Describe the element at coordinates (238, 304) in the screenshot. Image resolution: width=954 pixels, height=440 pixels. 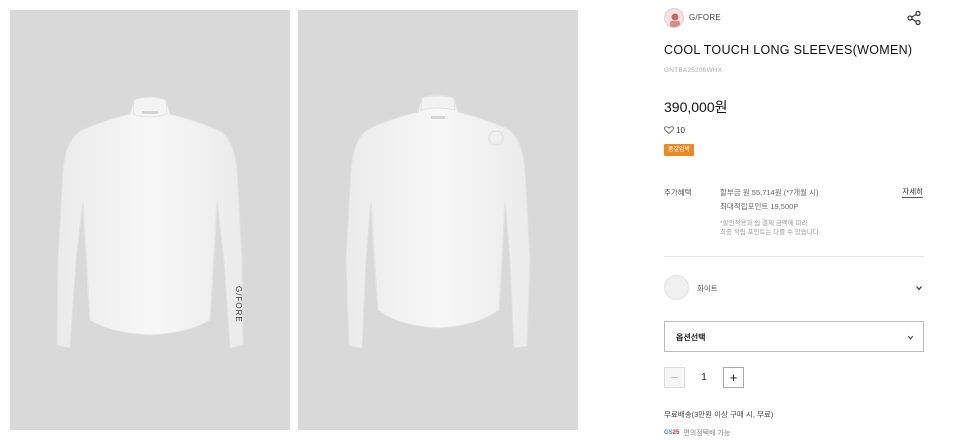
I see `svg-text: G/FORE` at that location.